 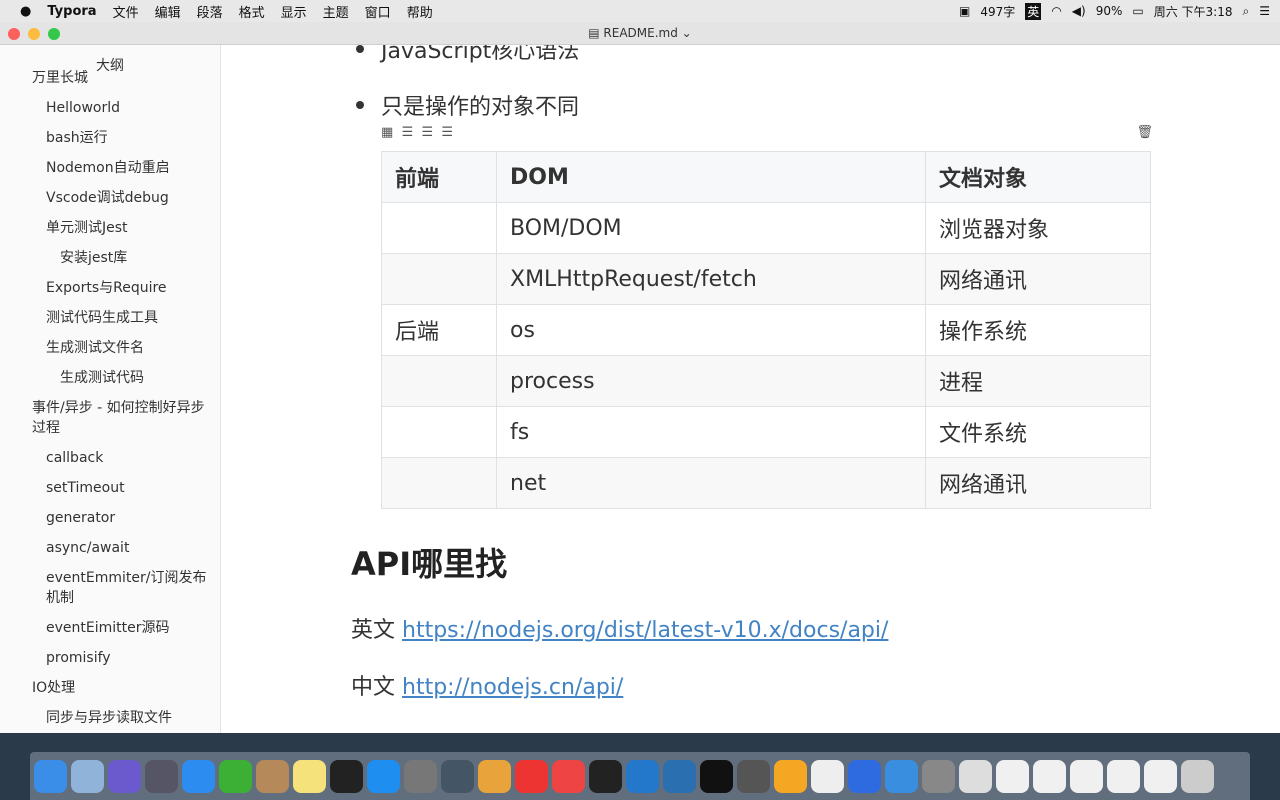 What do you see at coordinates (309, 776) in the screenshot?
I see `notes-icon` at bounding box center [309, 776].